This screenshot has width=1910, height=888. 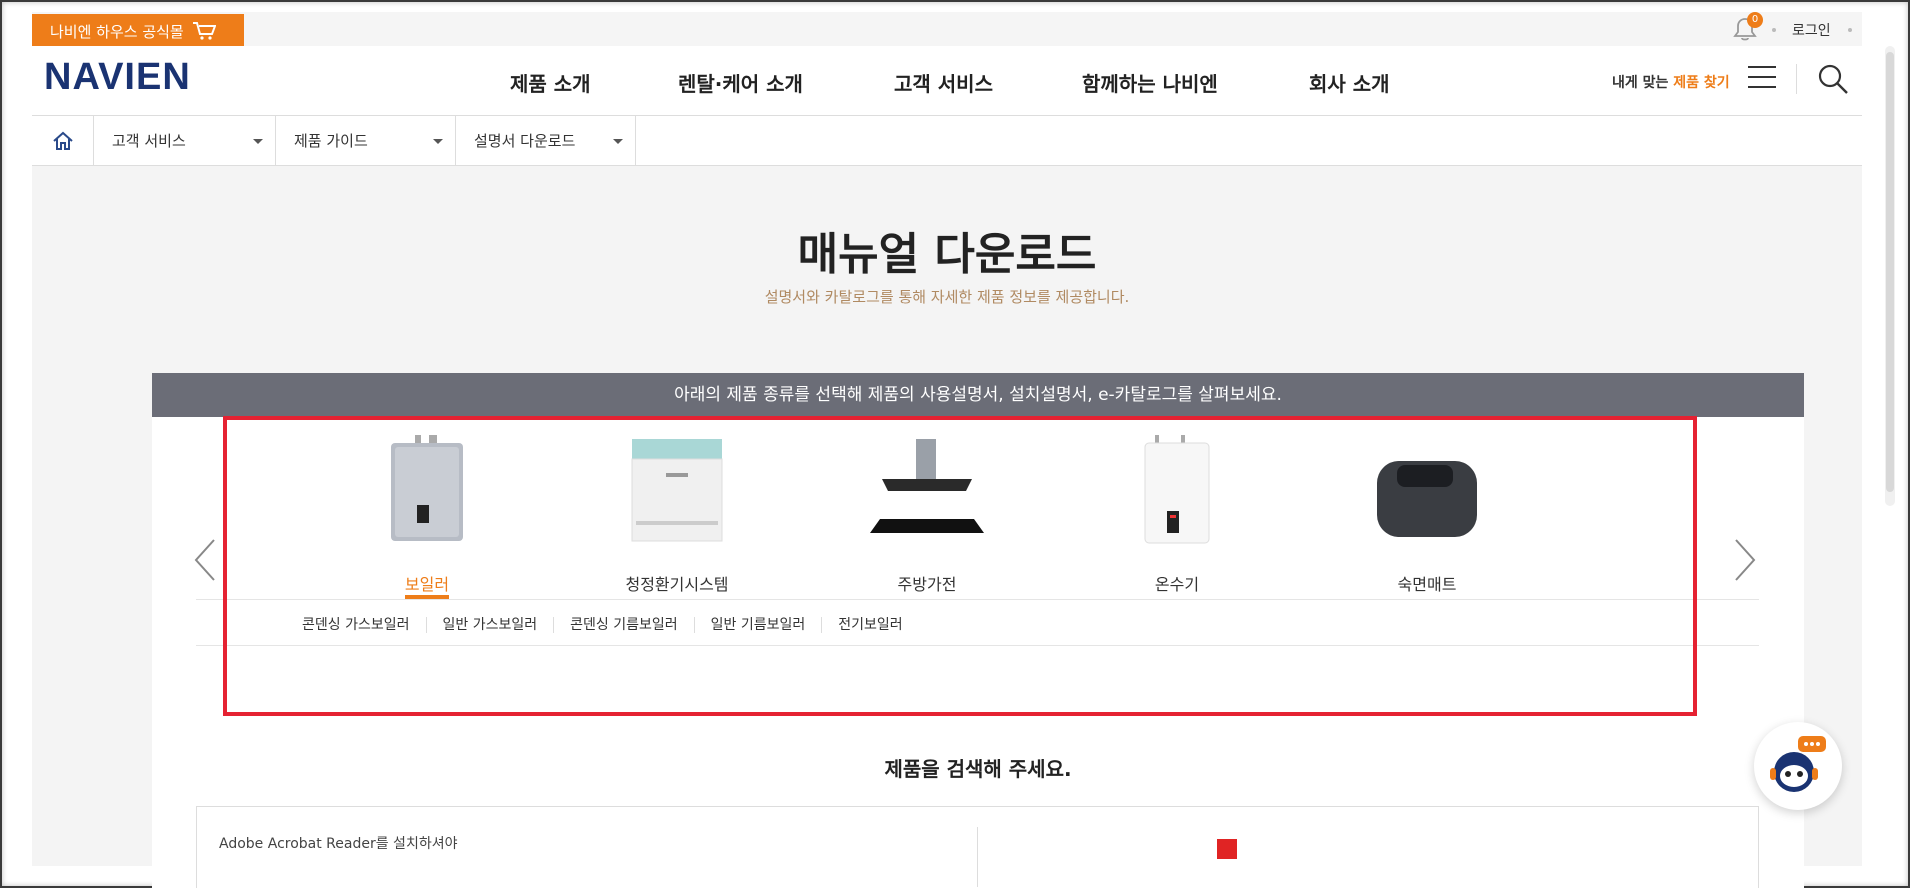 What do you see at coordinates (1811, 30) in the screenshot?
I see `login-link: 로그인` at bounding box center [1811, 30].